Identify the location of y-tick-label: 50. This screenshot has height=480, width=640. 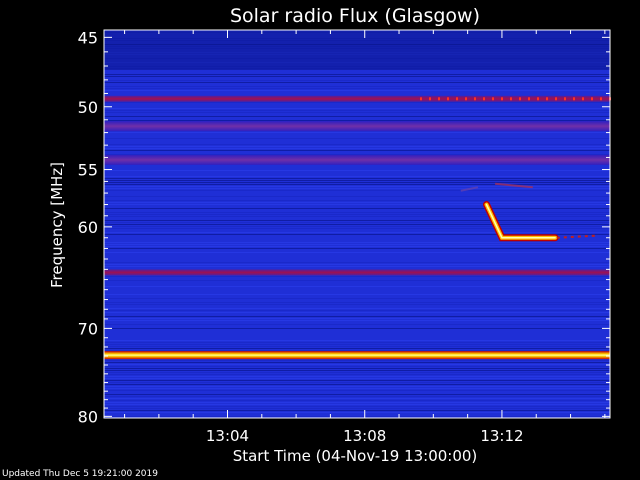
(88, 107).